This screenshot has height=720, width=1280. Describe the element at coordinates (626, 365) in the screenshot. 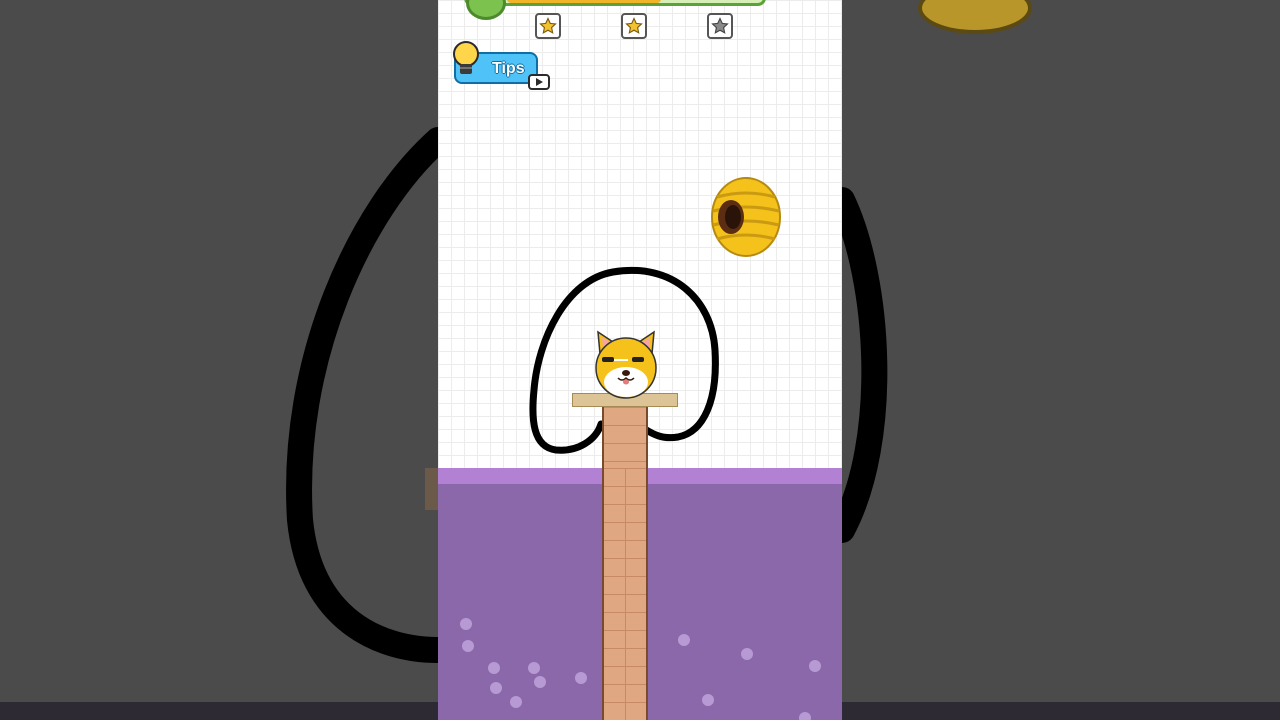

I see `dog-icon` at that location.